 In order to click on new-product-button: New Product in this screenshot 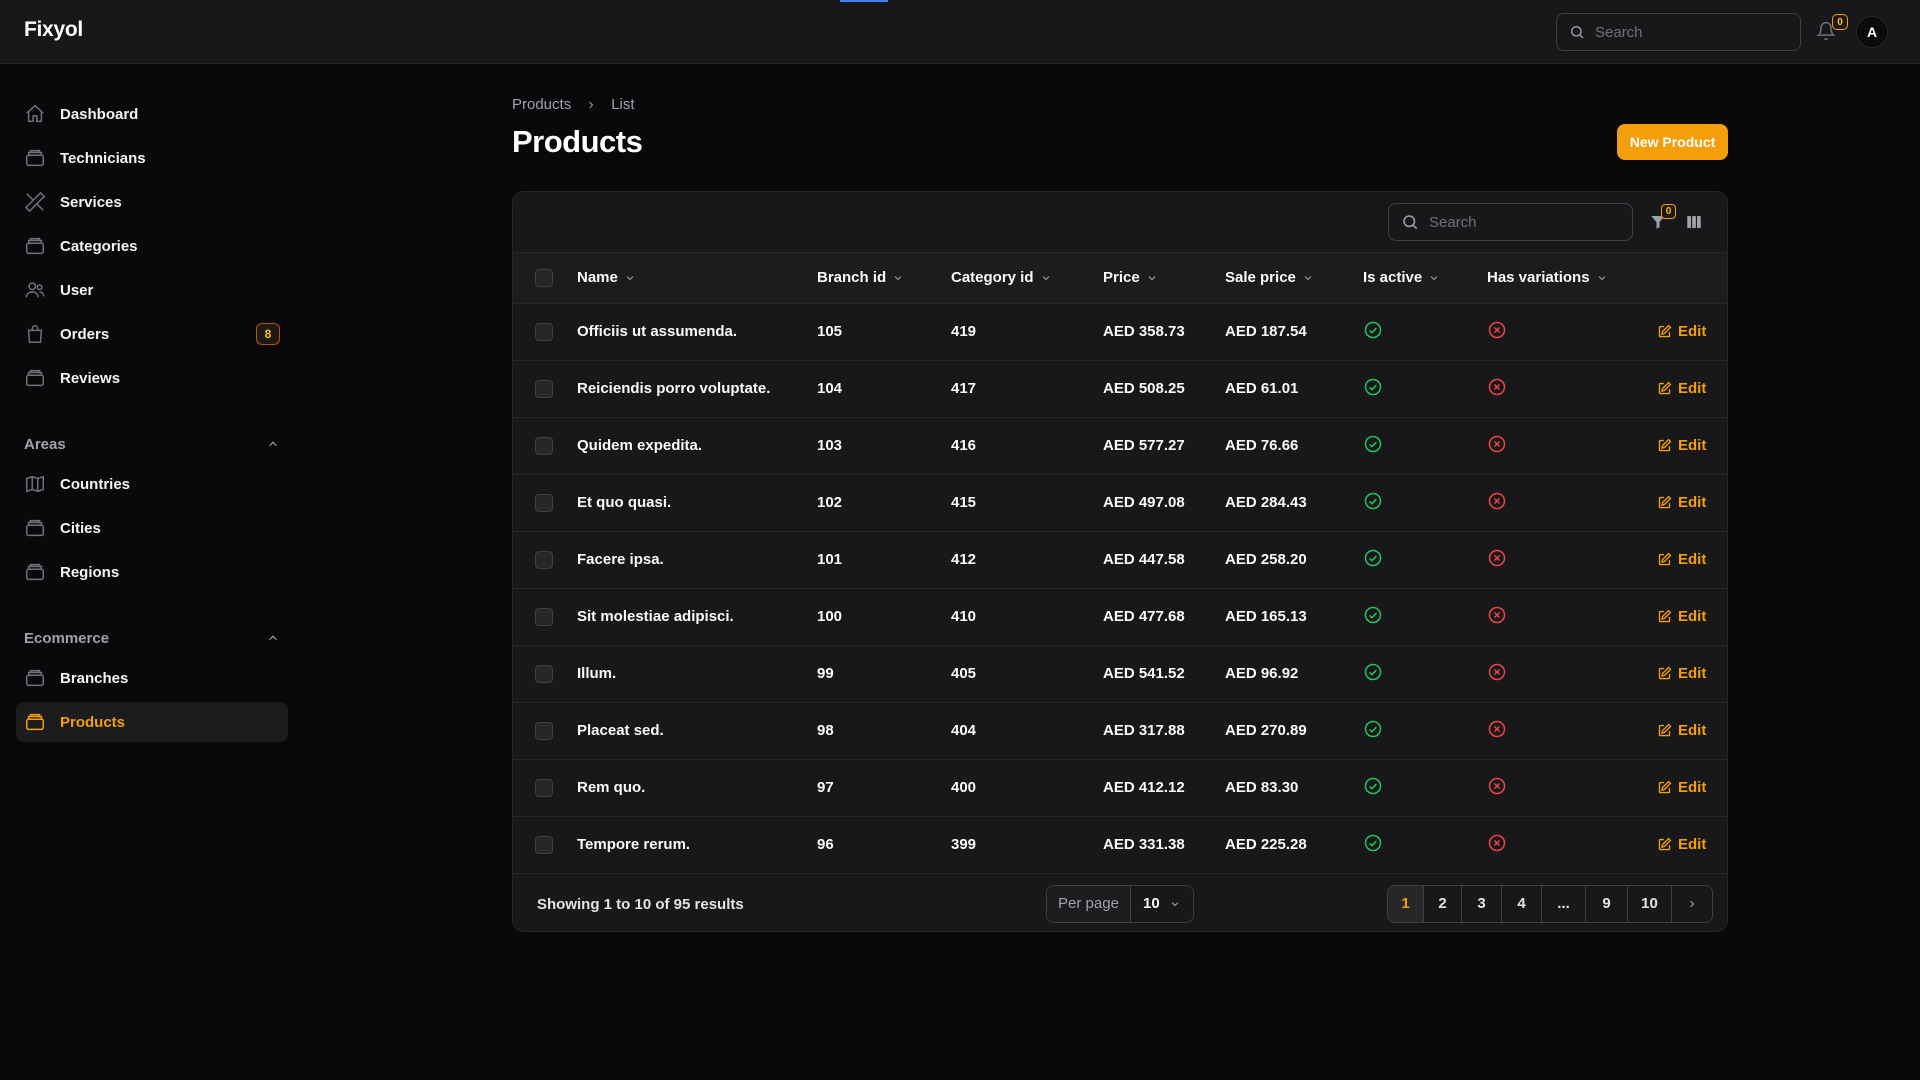, I will do `click(1672, 142)`.